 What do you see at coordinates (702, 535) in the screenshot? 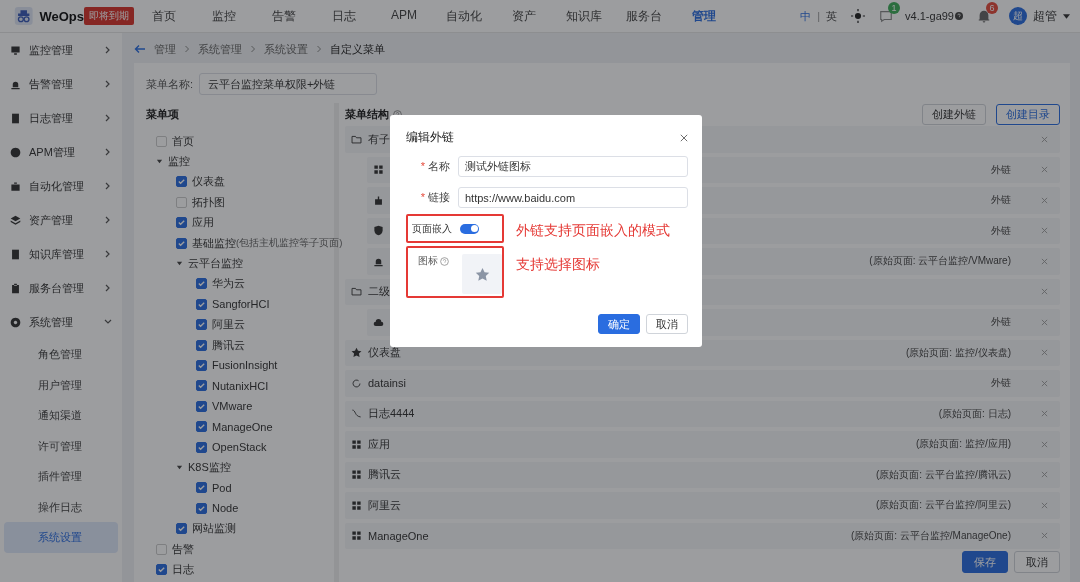
I see `menu-structure-row: ManageOne (原始页面: 云平台监控/ManageOne)` at bounding box center [702, 535].